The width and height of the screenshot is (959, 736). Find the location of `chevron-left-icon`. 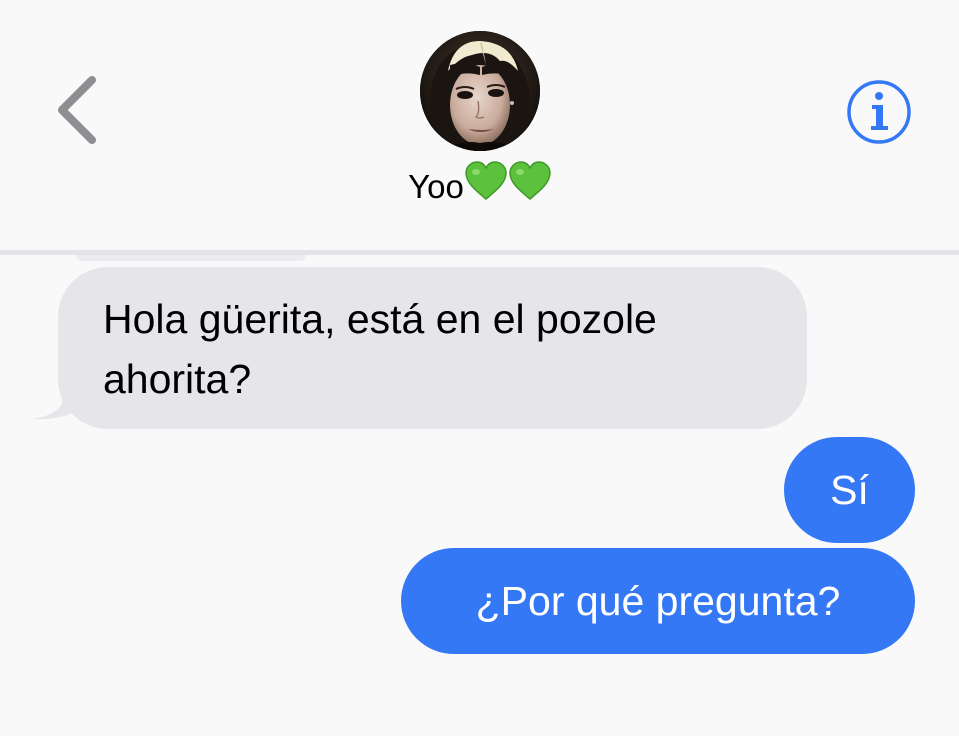

chevron-left-icon is located at coordinates (77, 110).